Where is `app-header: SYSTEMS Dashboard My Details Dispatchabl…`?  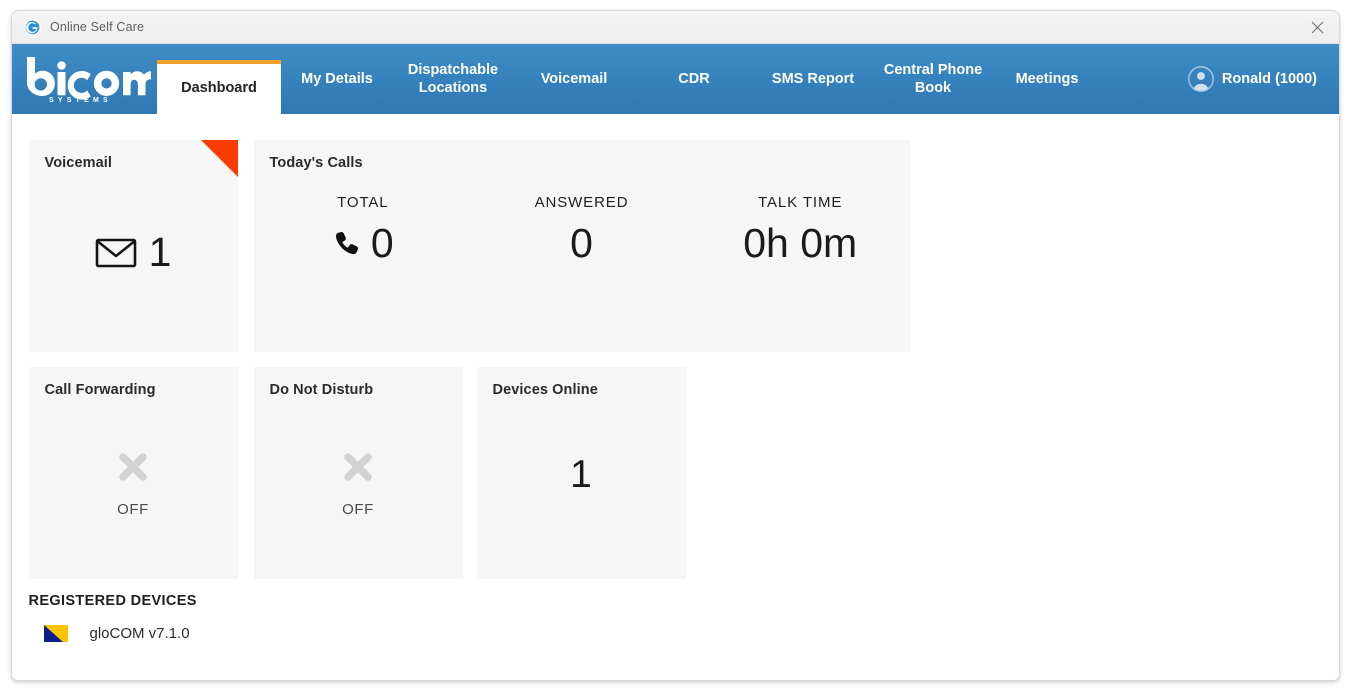 app-header: SYSTEMS Dashboard My Details Dispatchabl… is located at coordinates (675, 79).